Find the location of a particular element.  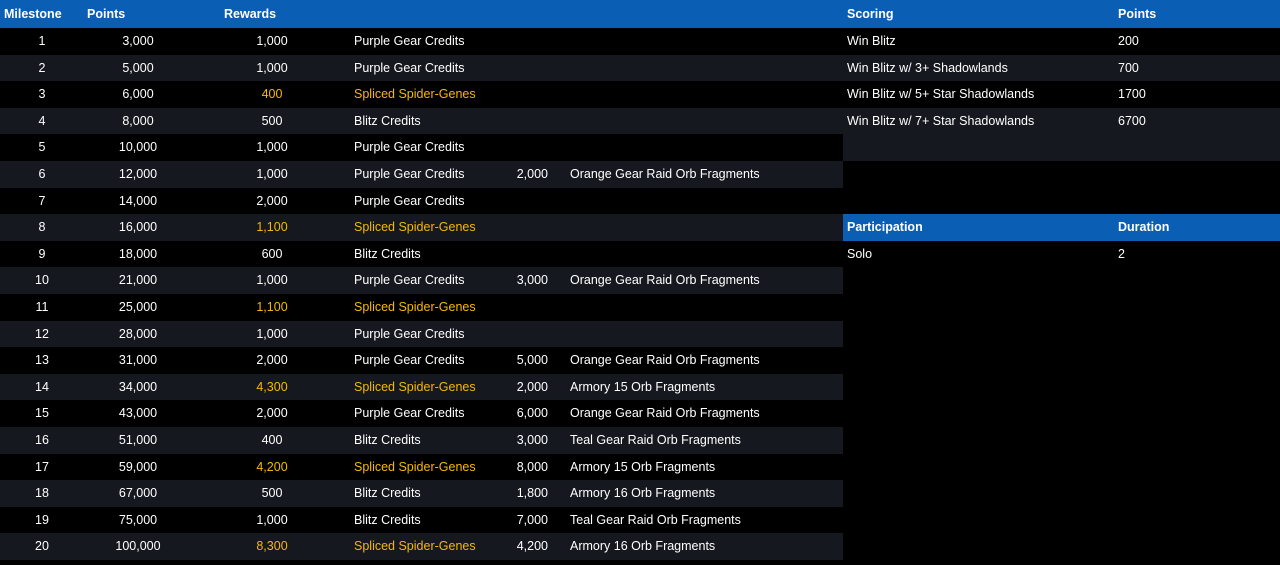

scoring-points: 200 is located at coordinates (1128, 41).